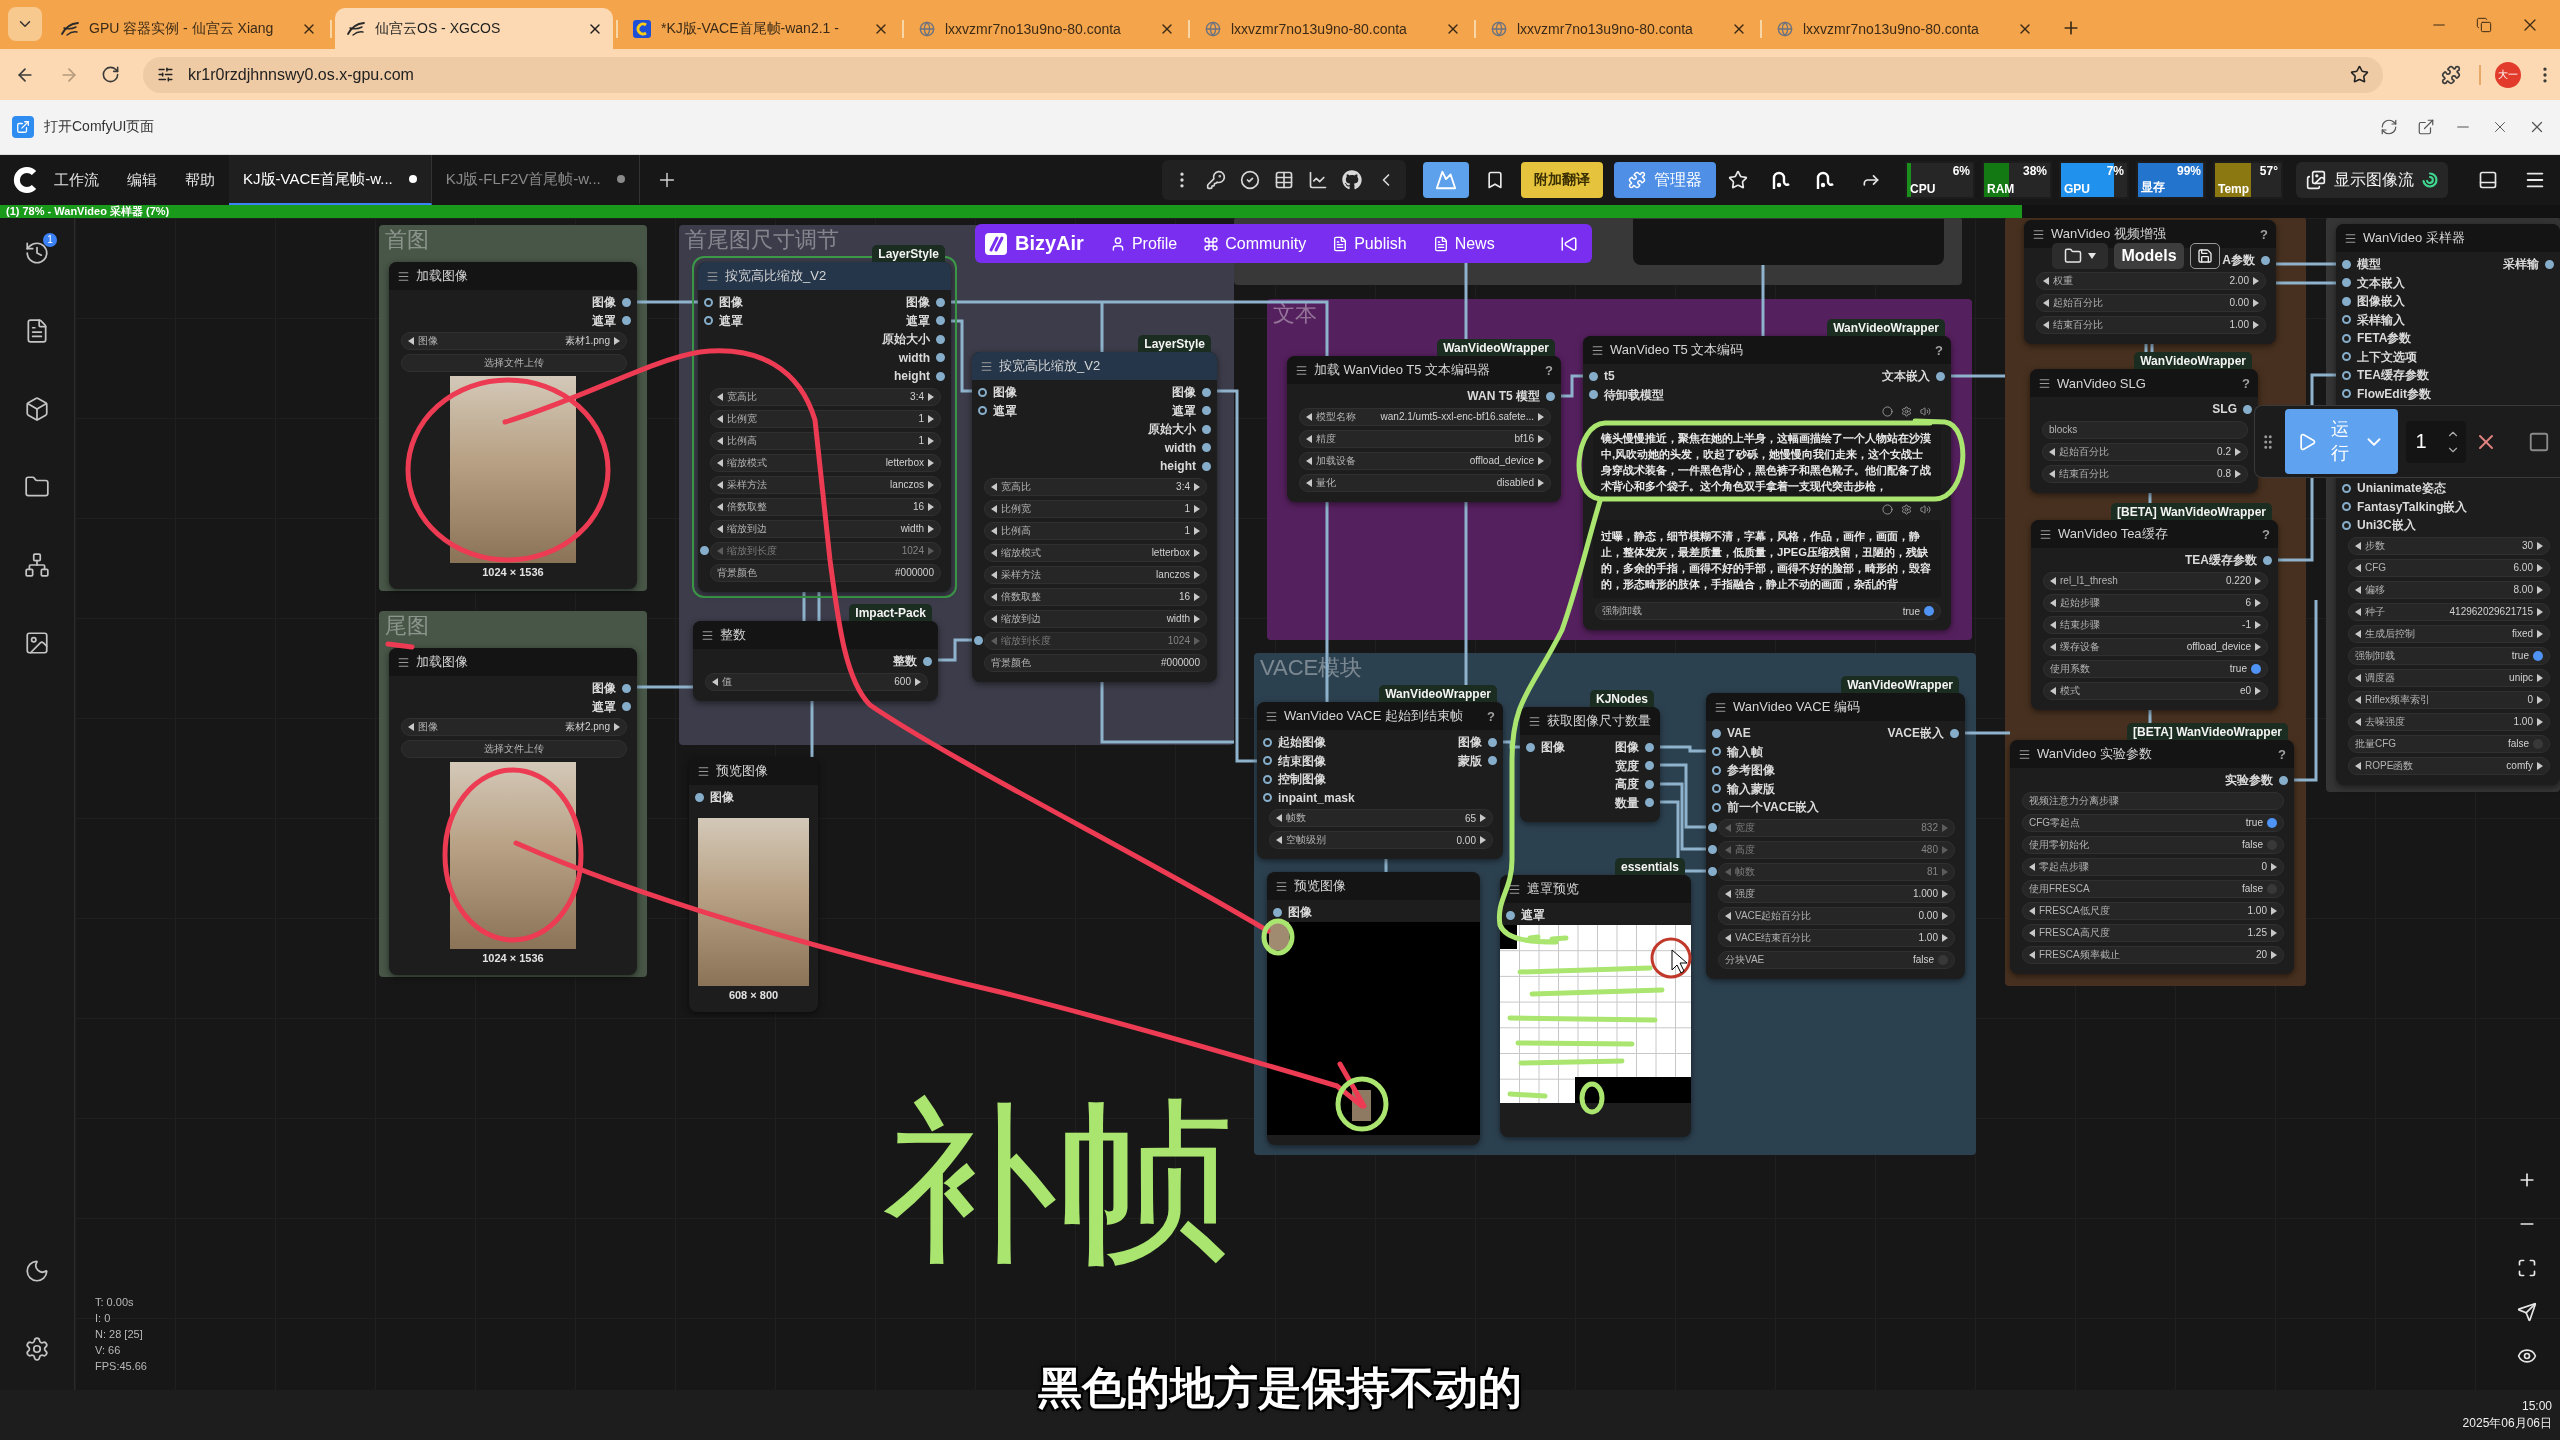 Image resolution: width=2560 pixels, height=1440 pixels. I want to click on logo-icon, so click(996, 243).